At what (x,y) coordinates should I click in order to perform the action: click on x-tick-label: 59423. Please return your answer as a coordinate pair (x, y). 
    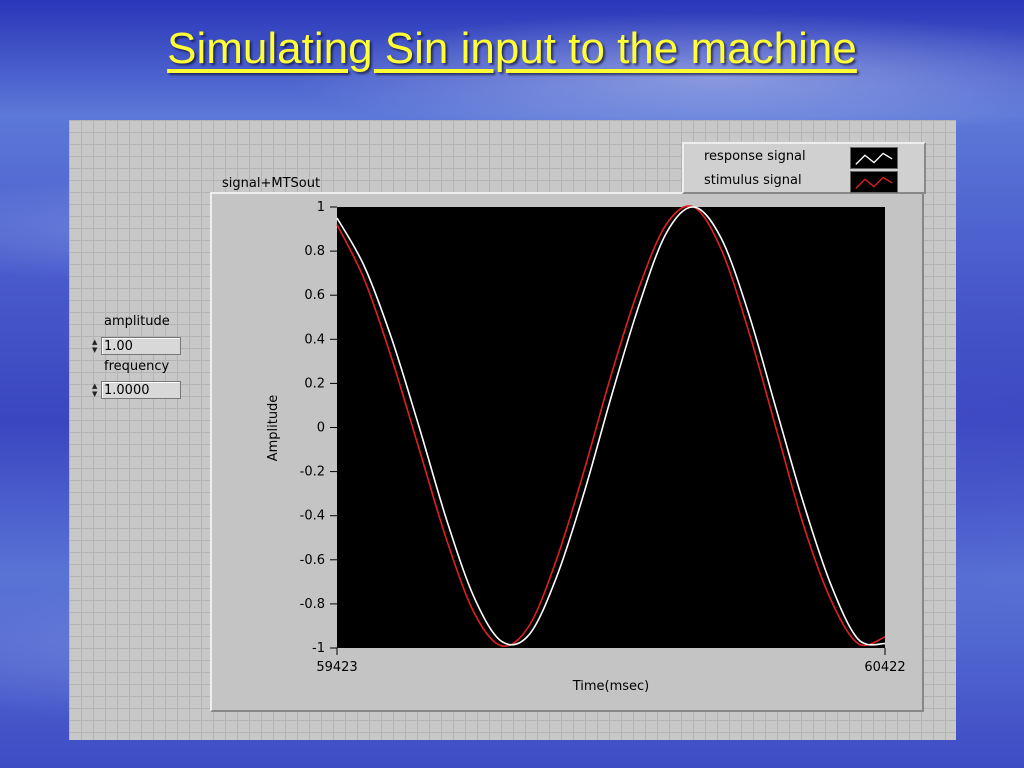
    Looking at the image, I should click on (336, 667).